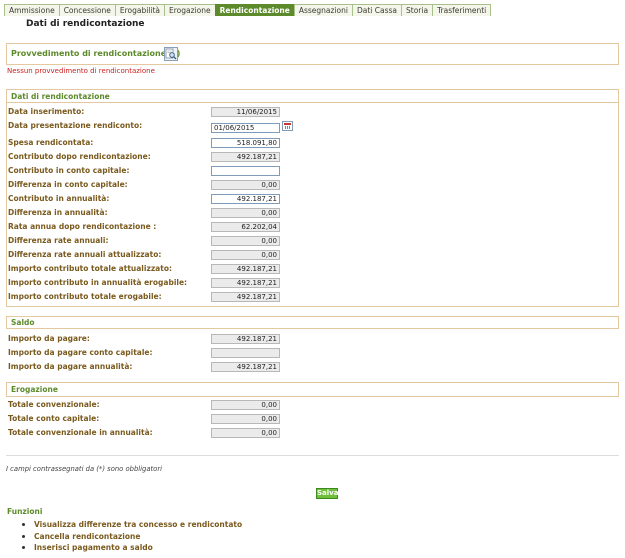 The width and height of the screenshot is (625, 558). Describe the element at coordinates (312, 54) in the screenshot. I see `provvedimento-section: Provvedimento di rendicontazione (*)` at that location.